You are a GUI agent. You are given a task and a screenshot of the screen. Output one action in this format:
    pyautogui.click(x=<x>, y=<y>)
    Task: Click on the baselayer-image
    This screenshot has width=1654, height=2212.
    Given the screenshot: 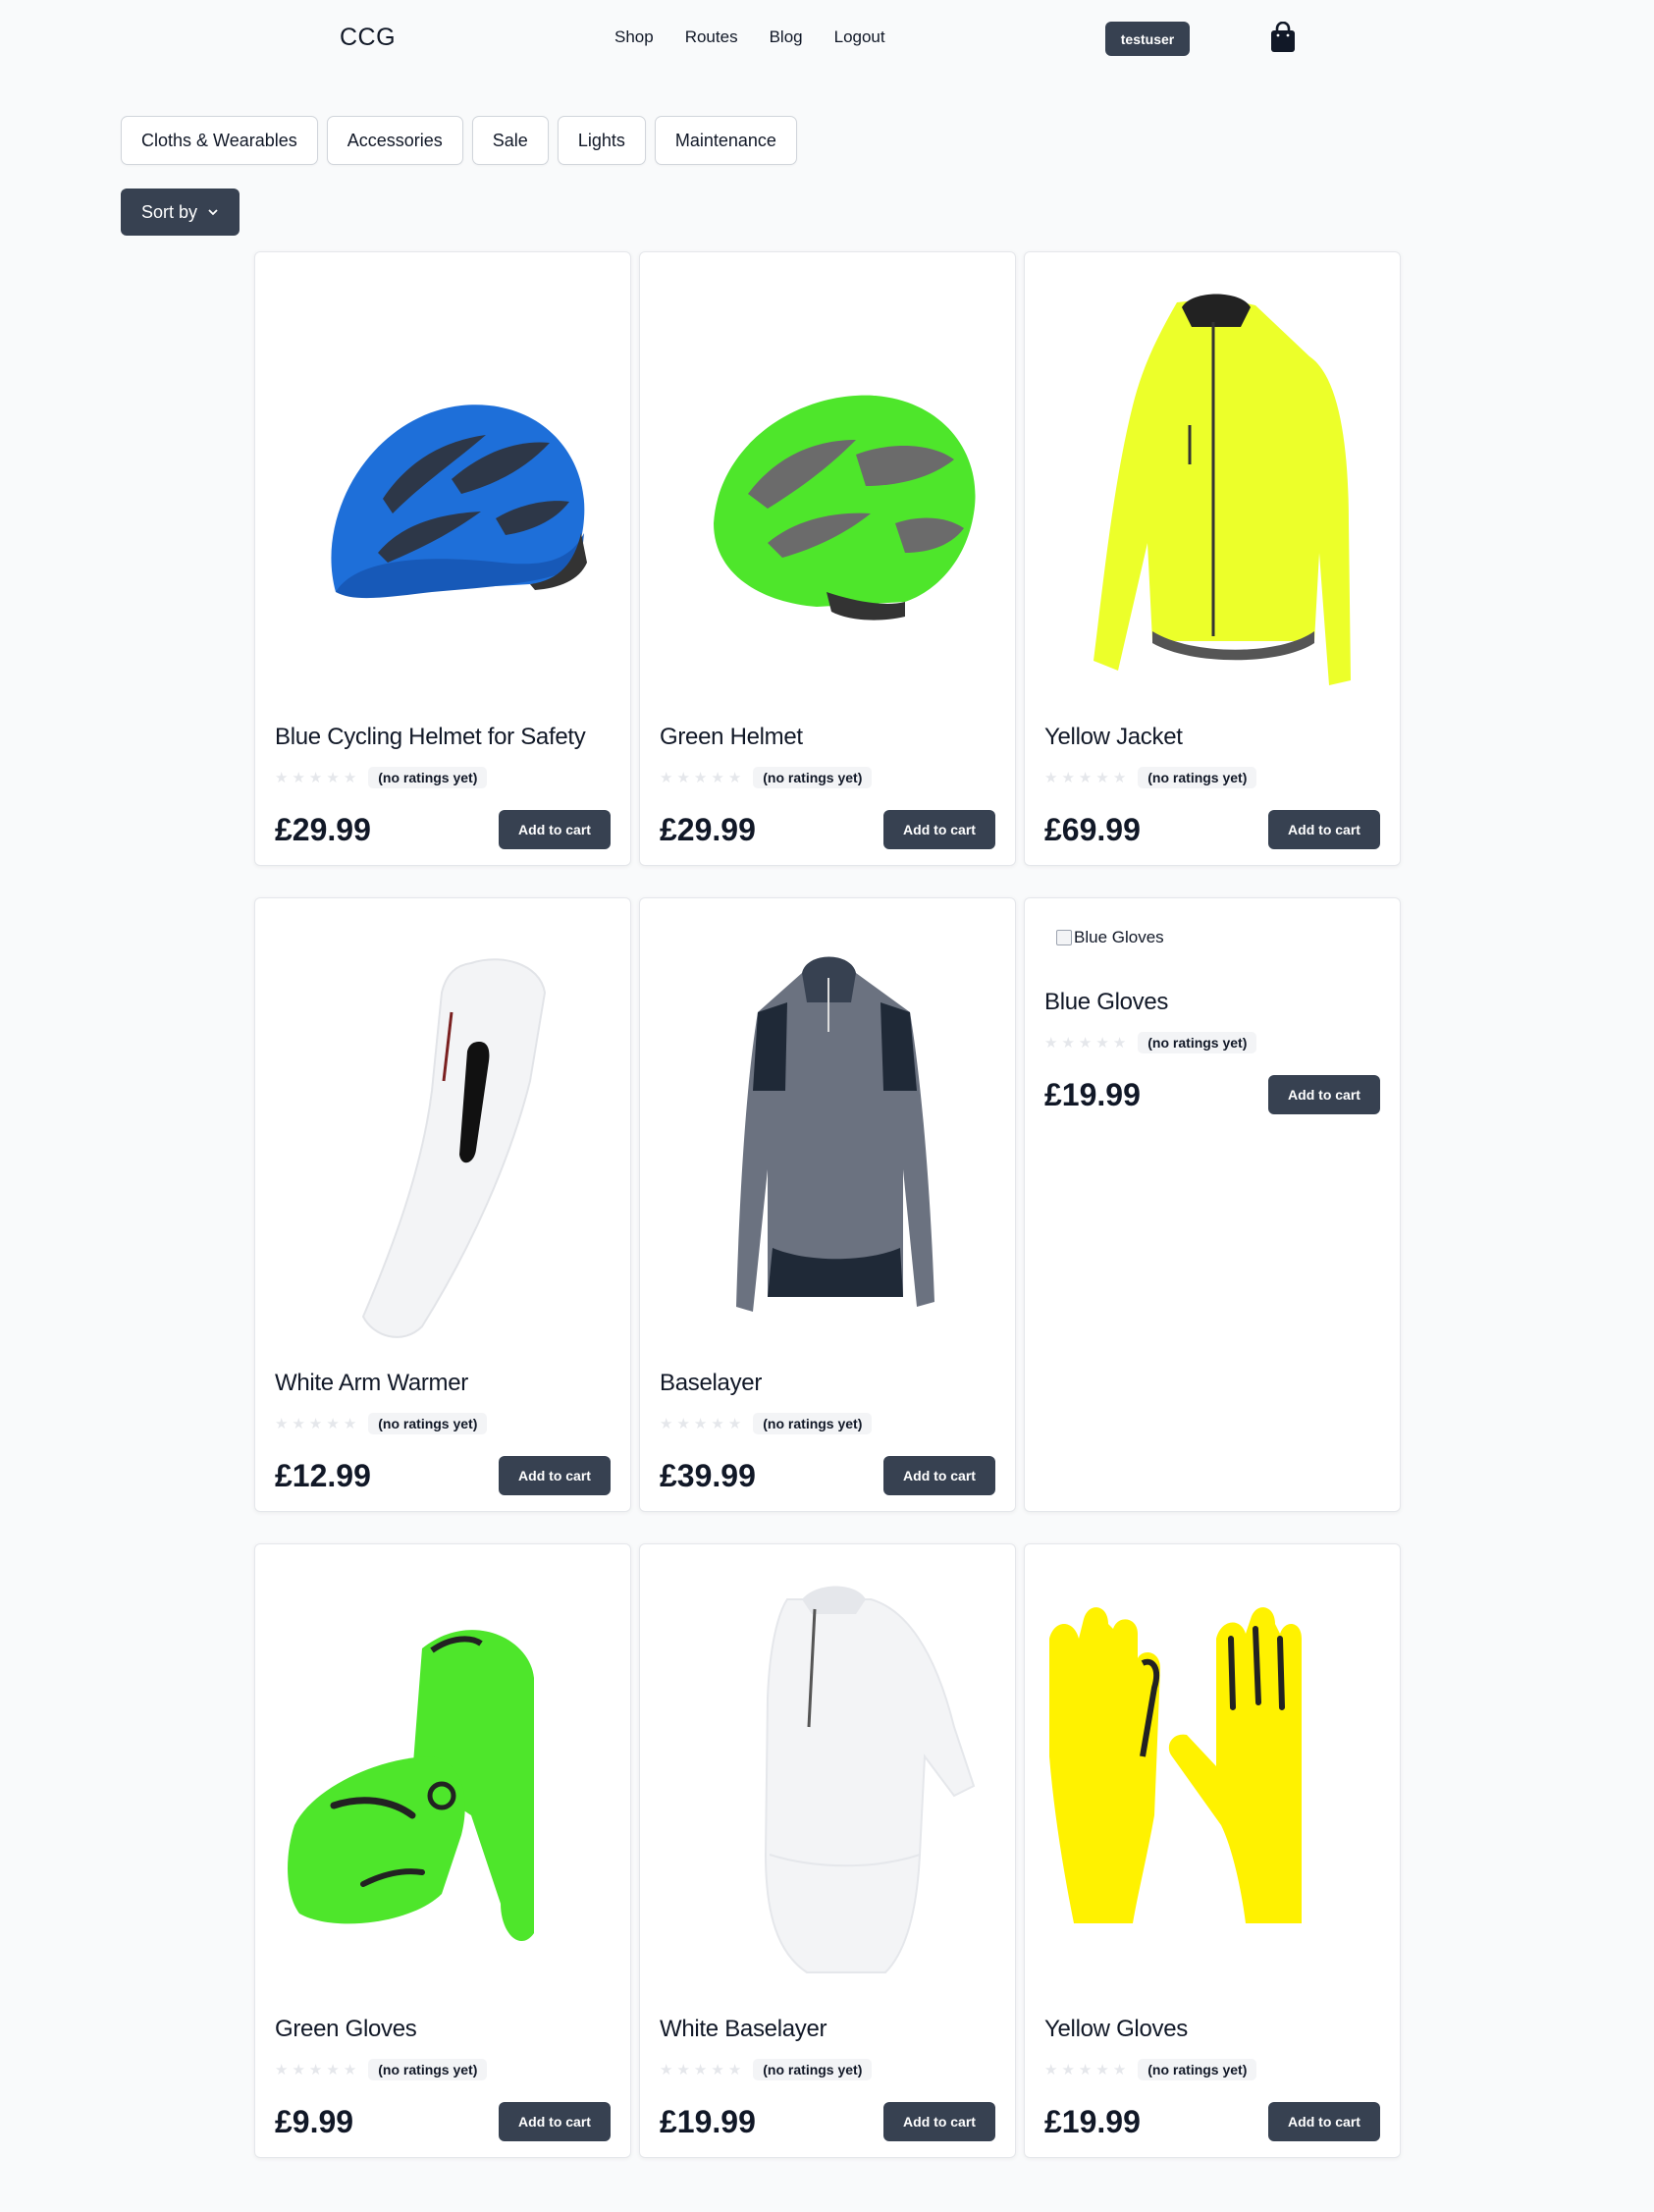 What is the action you would take?
    pyautogui.click(x=835, y=1134)
    